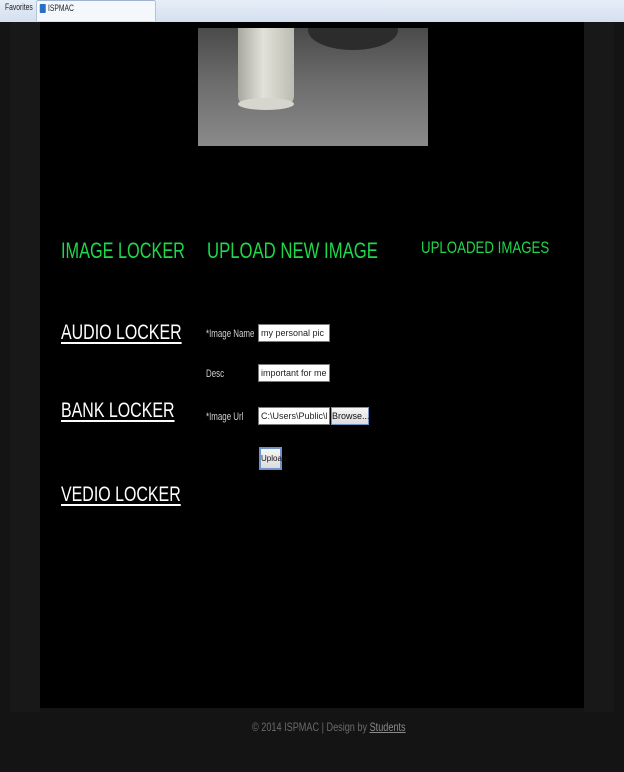 The image size is (624, 772). What do you see at coordinates (96, 10) in the screenshot?
I see `ispmac-tab: ISPMAC` at bounding box center [96, 10].